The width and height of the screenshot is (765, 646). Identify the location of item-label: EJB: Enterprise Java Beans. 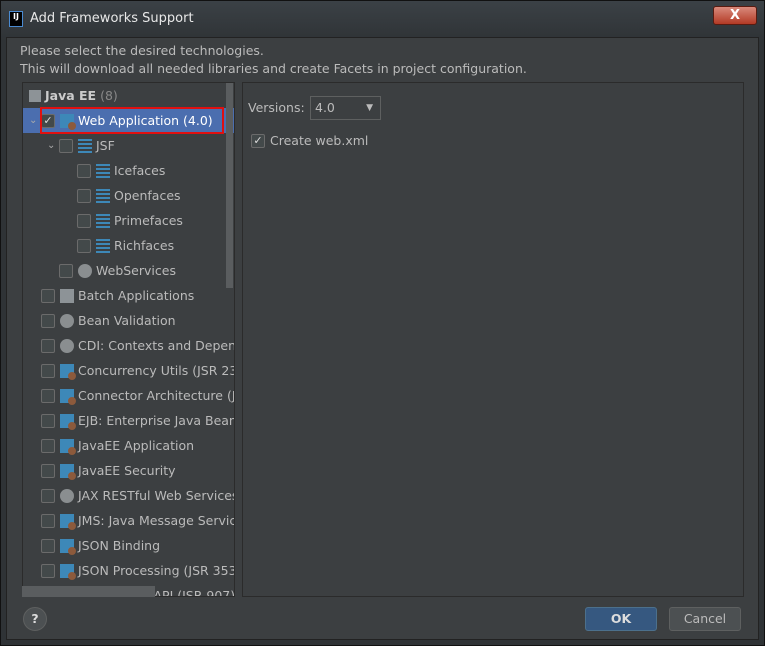
(156, 420).